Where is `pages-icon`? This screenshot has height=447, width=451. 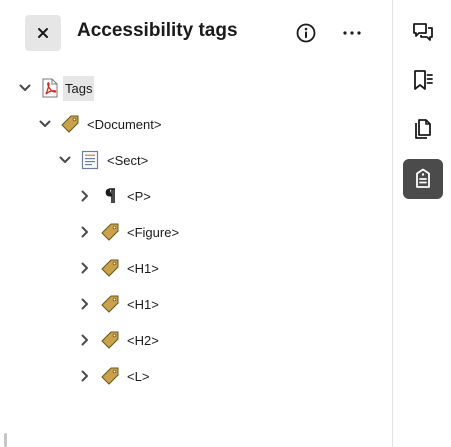 pages-icon is located at coordinates (423, 129).